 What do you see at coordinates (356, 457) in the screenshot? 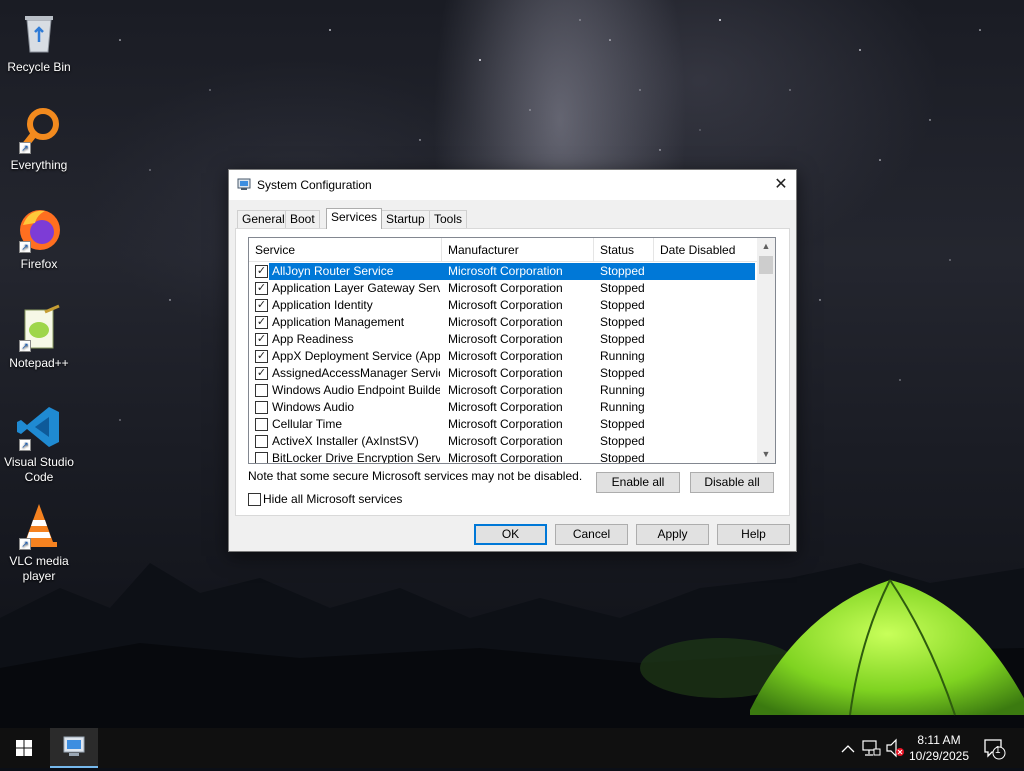
I see `service-name-cell: BitLocker Drive Encryption Service` at bounding box center [356, 457].